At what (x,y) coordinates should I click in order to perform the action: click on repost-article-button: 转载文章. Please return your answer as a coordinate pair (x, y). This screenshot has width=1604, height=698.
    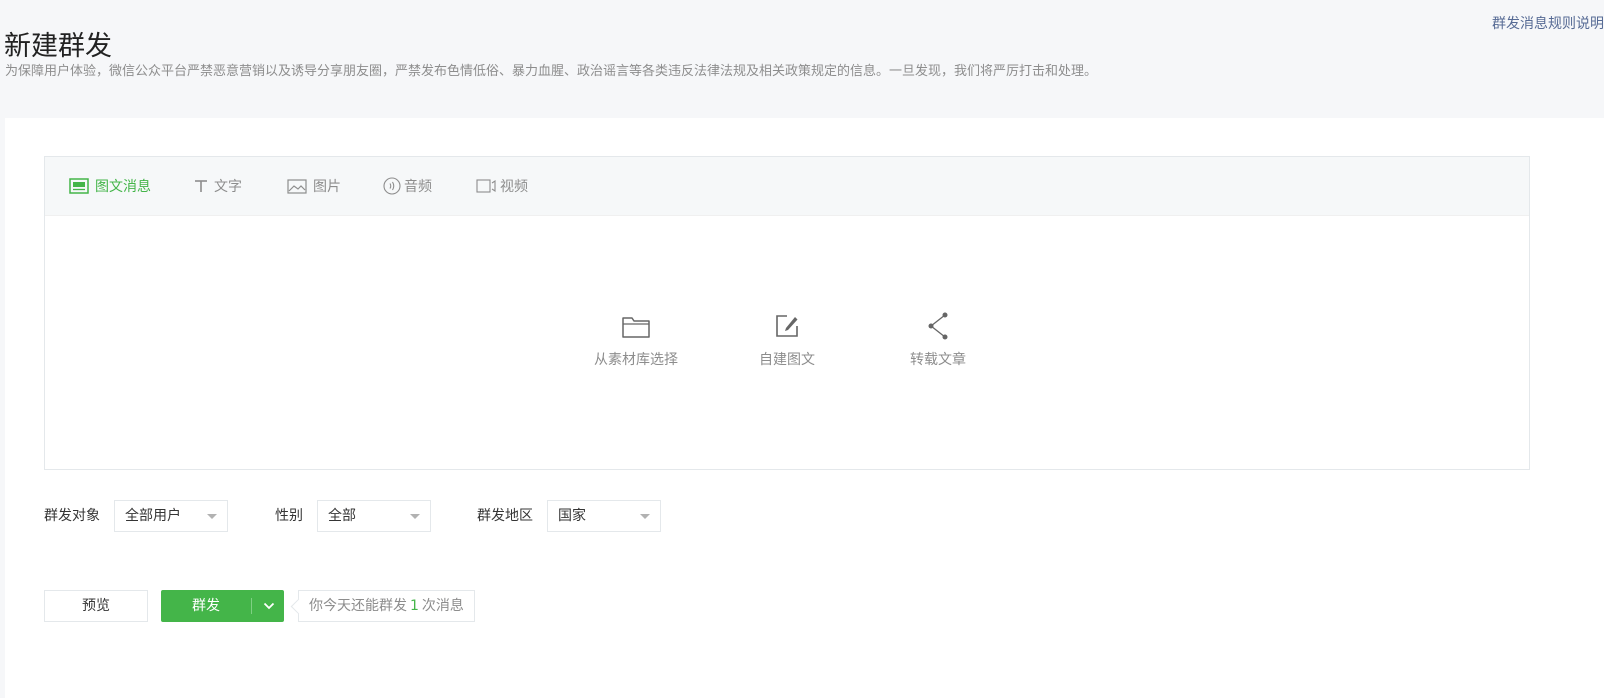
    Looking at the image, I should click on (938, 340).